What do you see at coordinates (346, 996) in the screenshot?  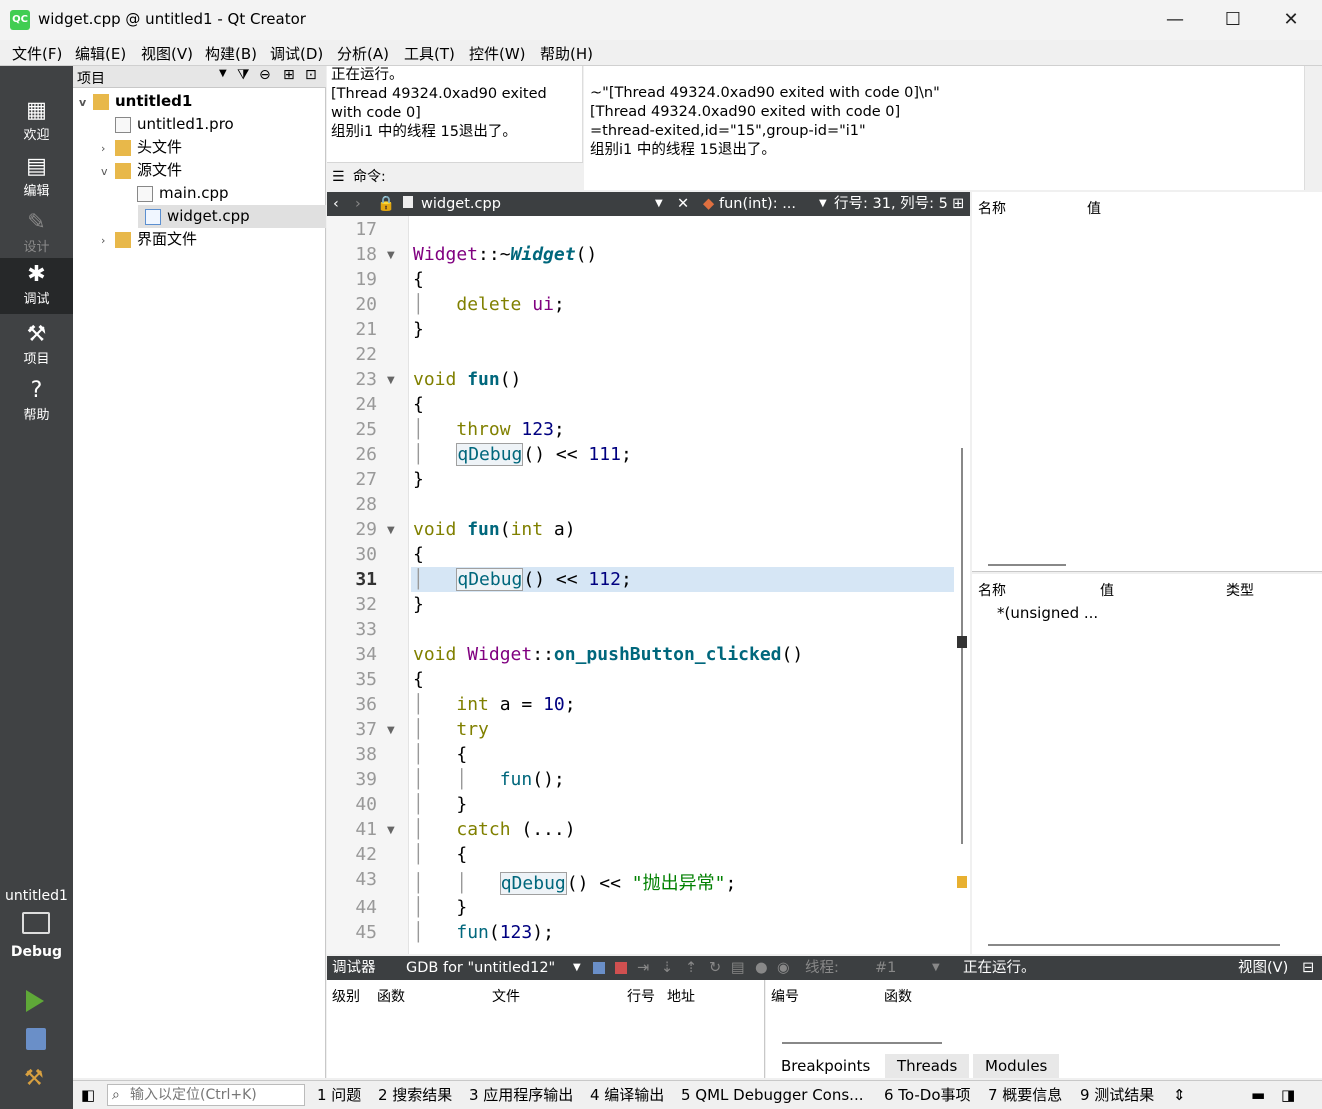 I see `col-level: 级别` at bounding box center [346, 996].